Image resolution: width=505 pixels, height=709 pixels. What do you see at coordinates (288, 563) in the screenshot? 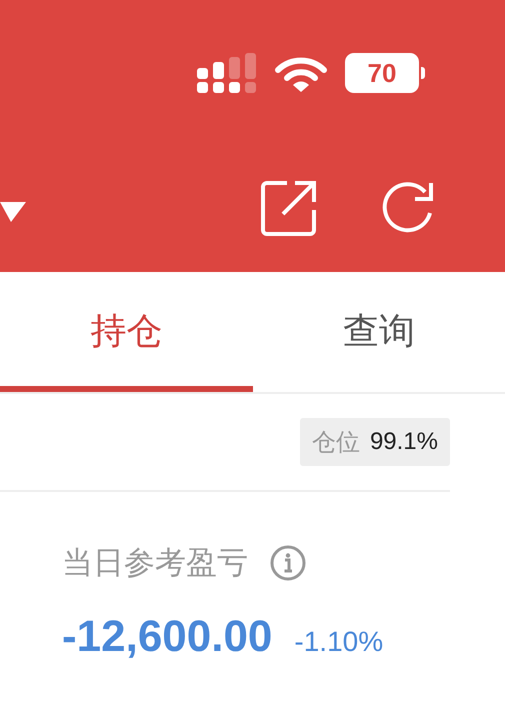
I see `info-icon` at bounding box center [288, 563].